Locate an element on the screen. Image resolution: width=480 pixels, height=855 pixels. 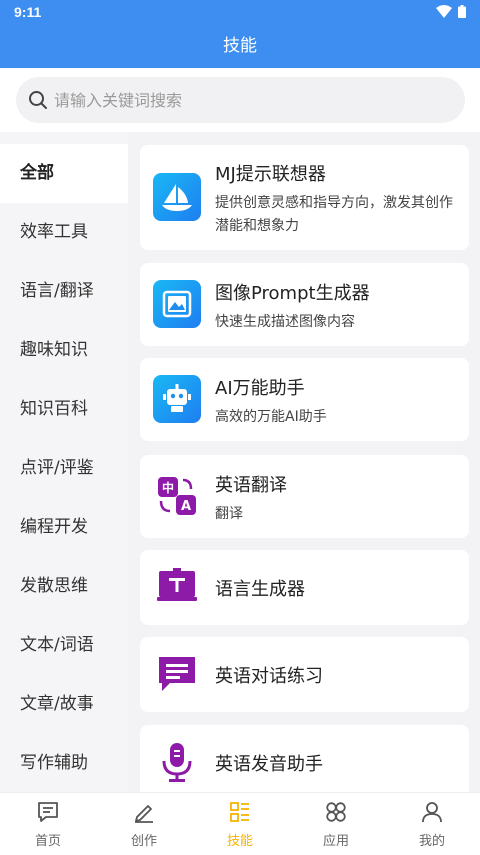
tab-home: 首页 is located at coordinates (48, 824).